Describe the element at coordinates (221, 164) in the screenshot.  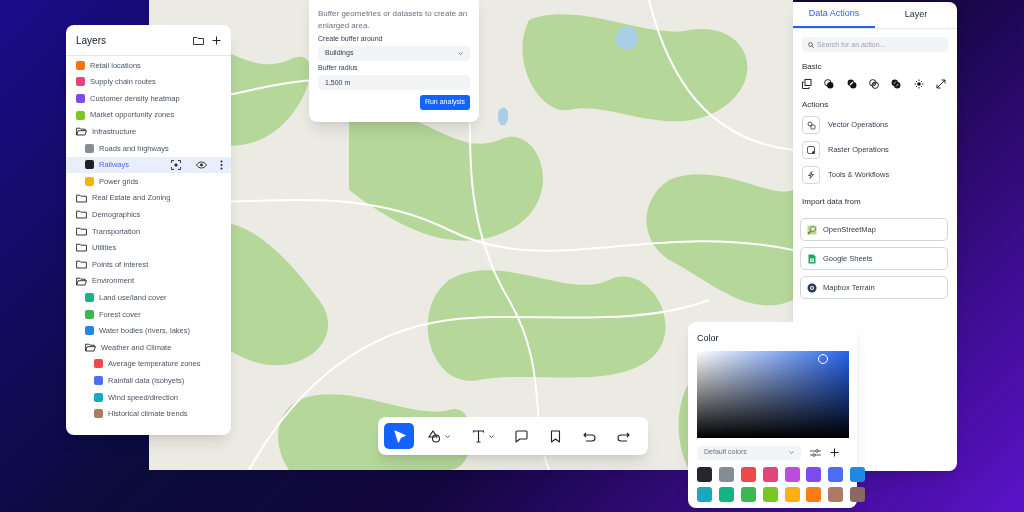
I see `more-icon` at that location.